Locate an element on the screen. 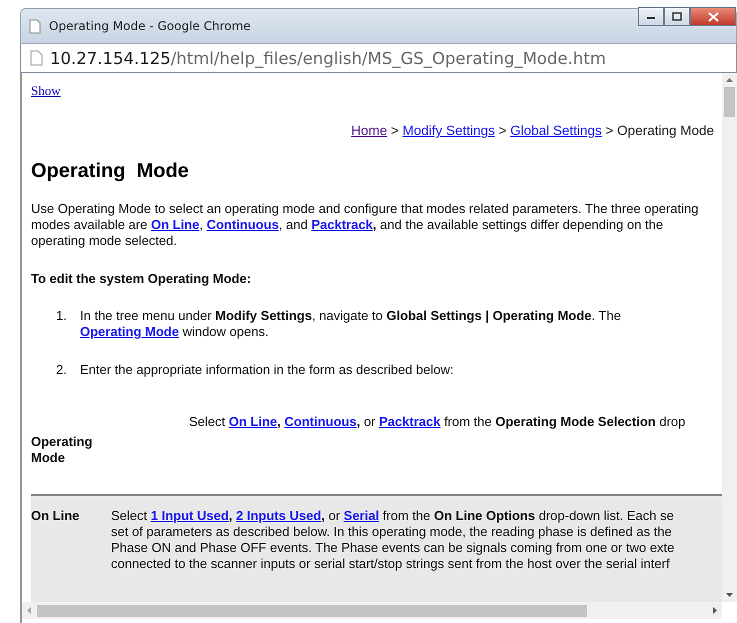 Image resolution: width=737 pixels, height=623 pixels. close-button is located at coordinates (713, 16).